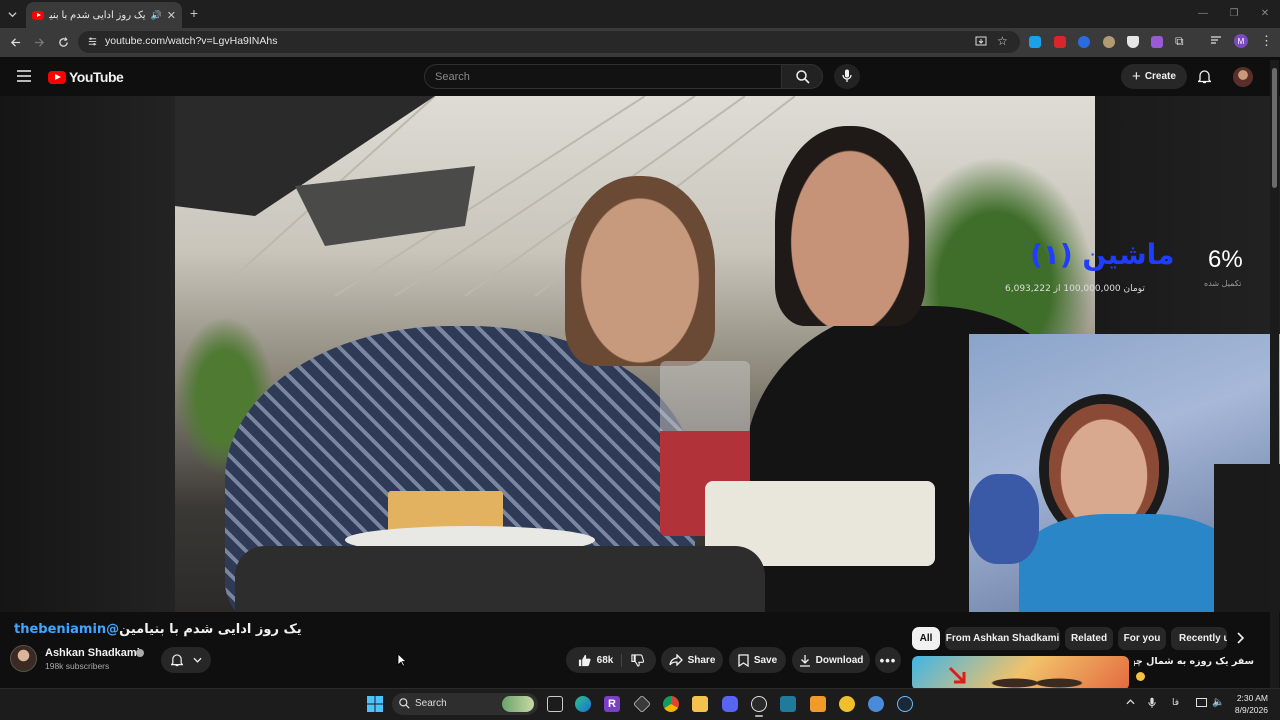 The image size is (1280, 720). Describe the element at coordinates (839, 660) in the screenshot. I see `download-label: Download` at that location.